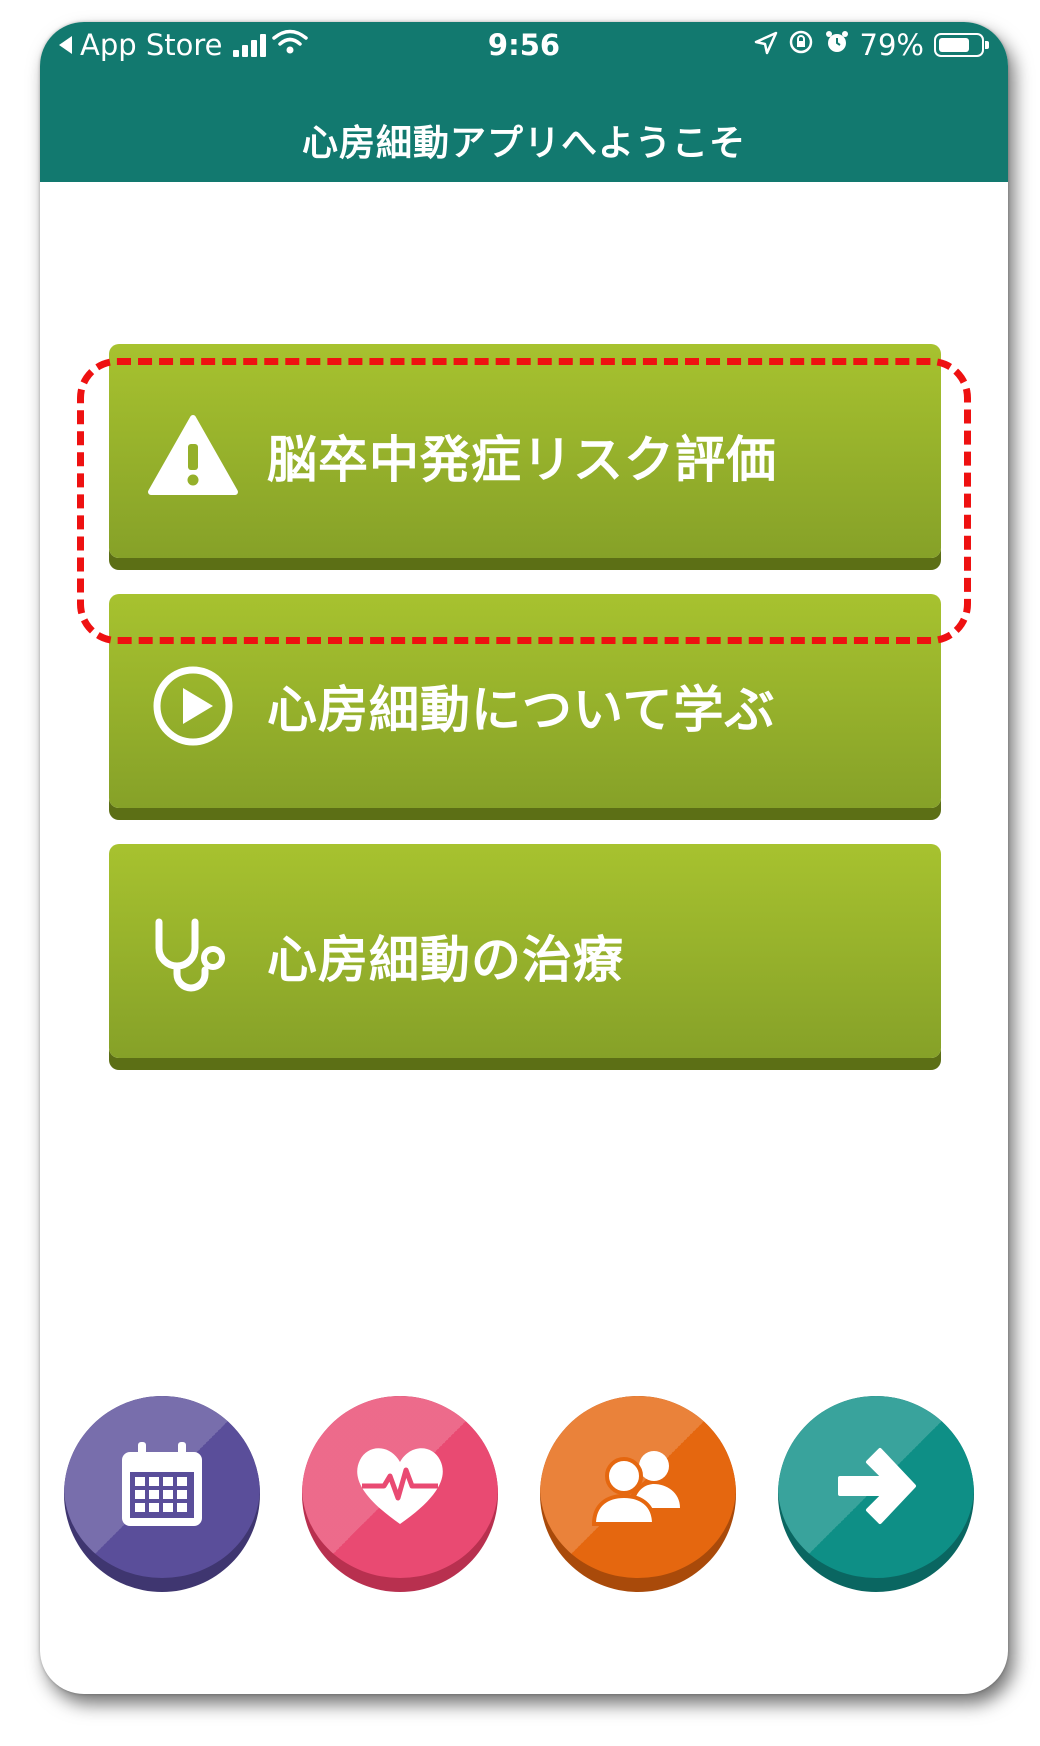 The height and width of the screenshot is (1746, 1040). Describe the element at coordinates (400, 1486) in the screenshot. I see `heart-pulse-icon` at that location.